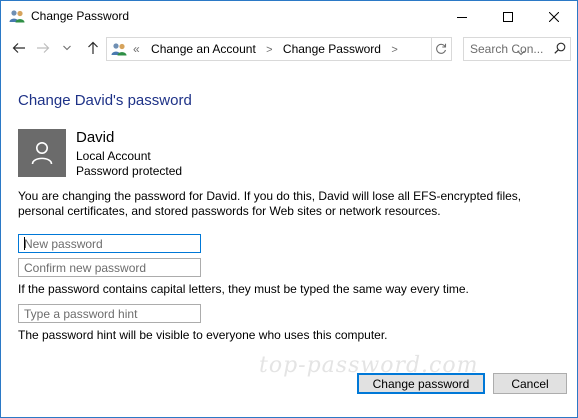 This screenshot has height=418, width=578. I want to click on new-password-field, so click(109, 243).